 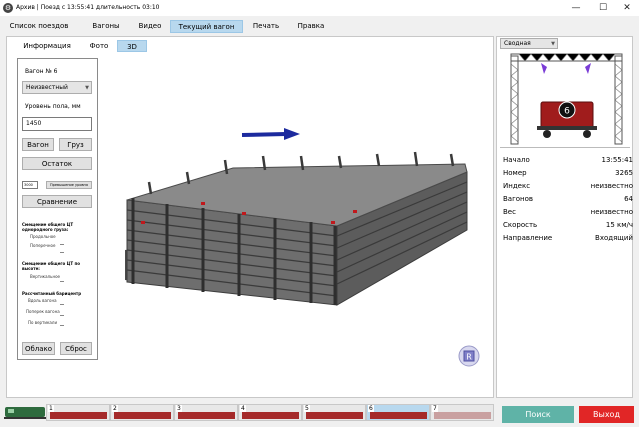 What do you see at coordinates (628, 199) in the screenshot?
I see `info-value: 64` at bounding box center [628, 199].